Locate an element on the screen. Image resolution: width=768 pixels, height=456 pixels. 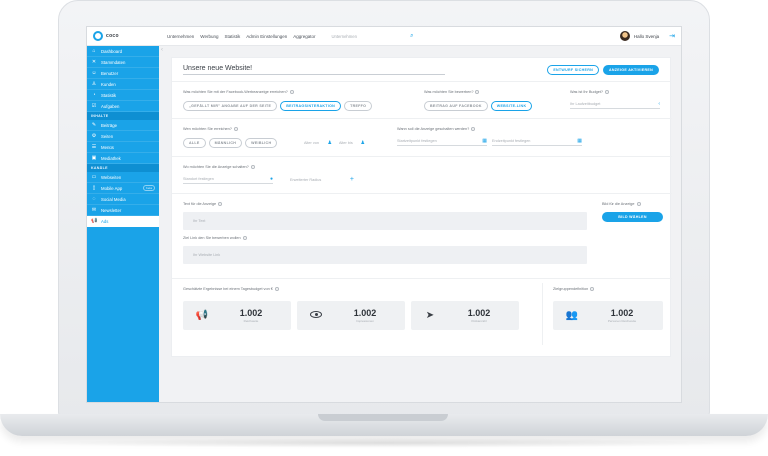
search-placeholder: Unternehmen is located at coordinates (344, 36).